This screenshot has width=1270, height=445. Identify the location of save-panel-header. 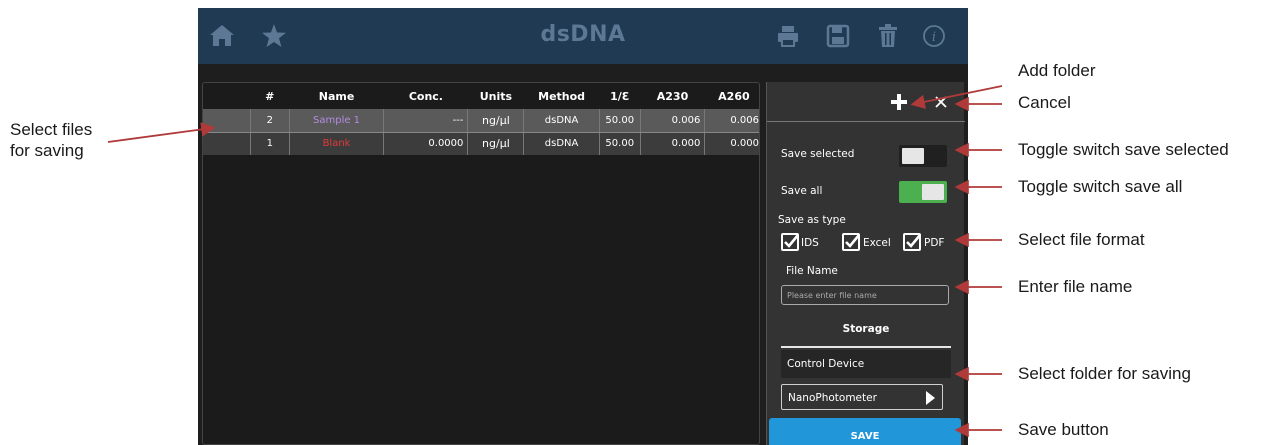
(866, 102).